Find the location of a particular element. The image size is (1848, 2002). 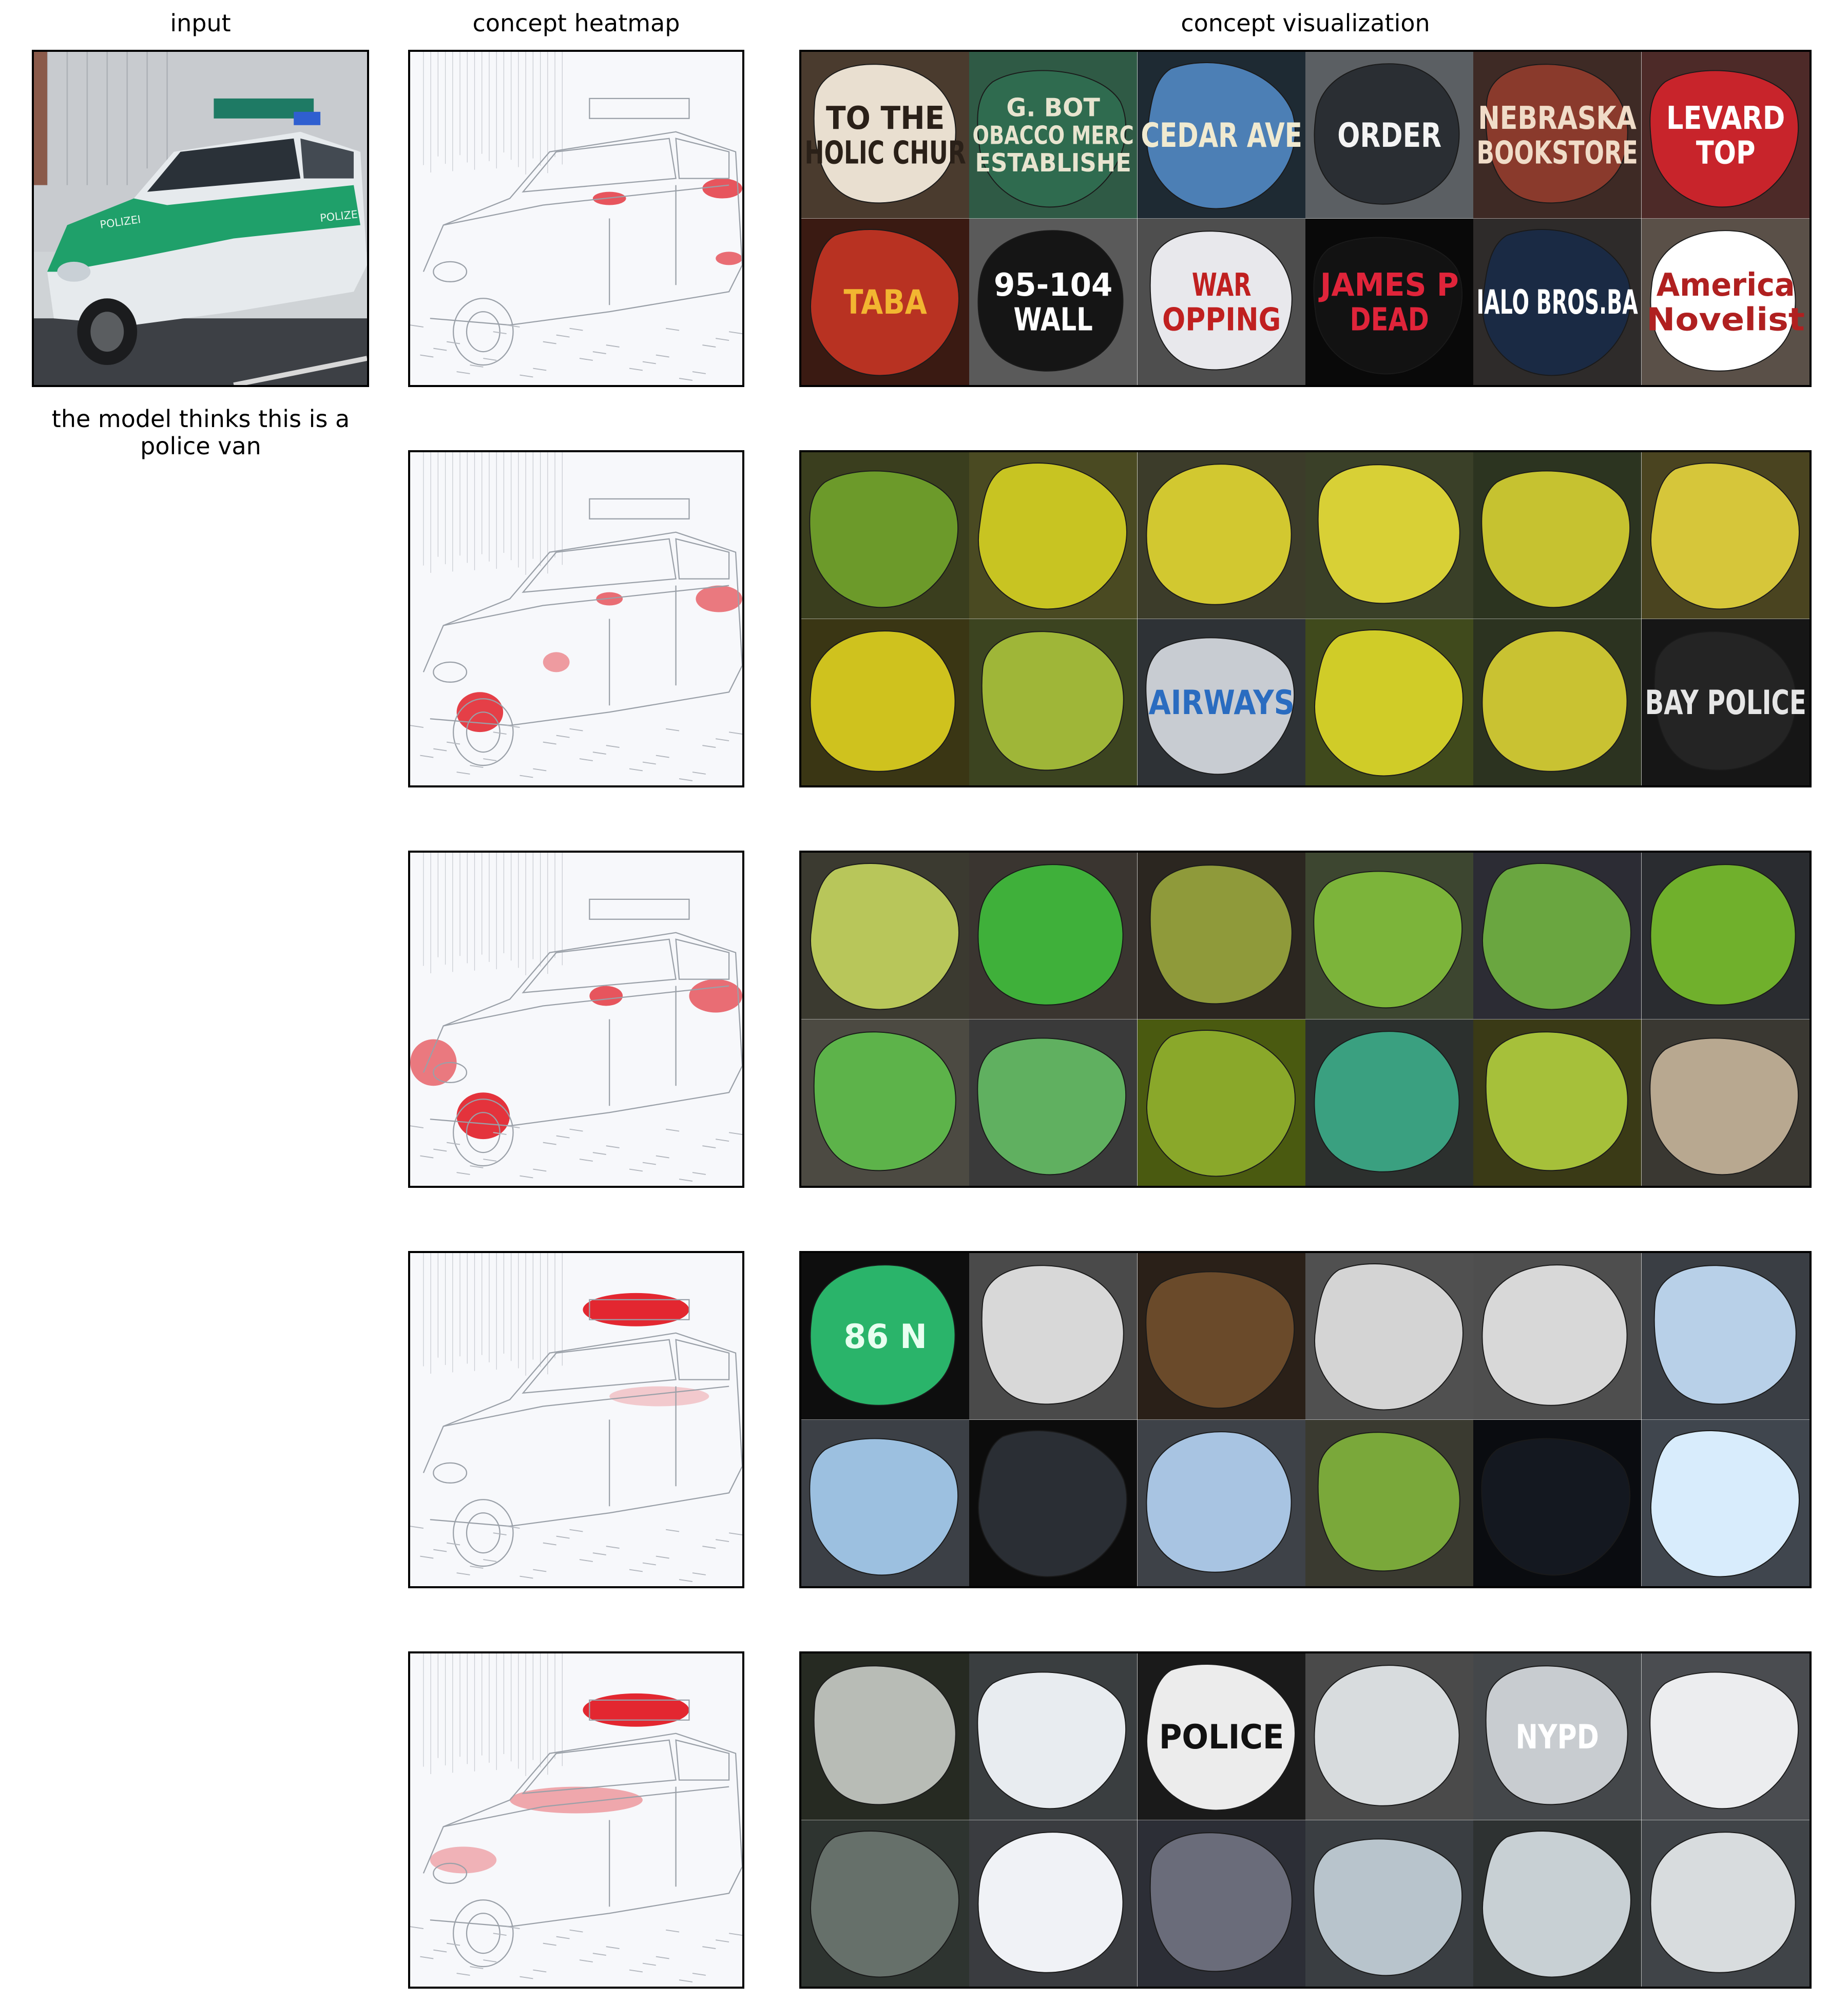

concept-example-tile: POLICE is located at coordinates (1221, 1736).